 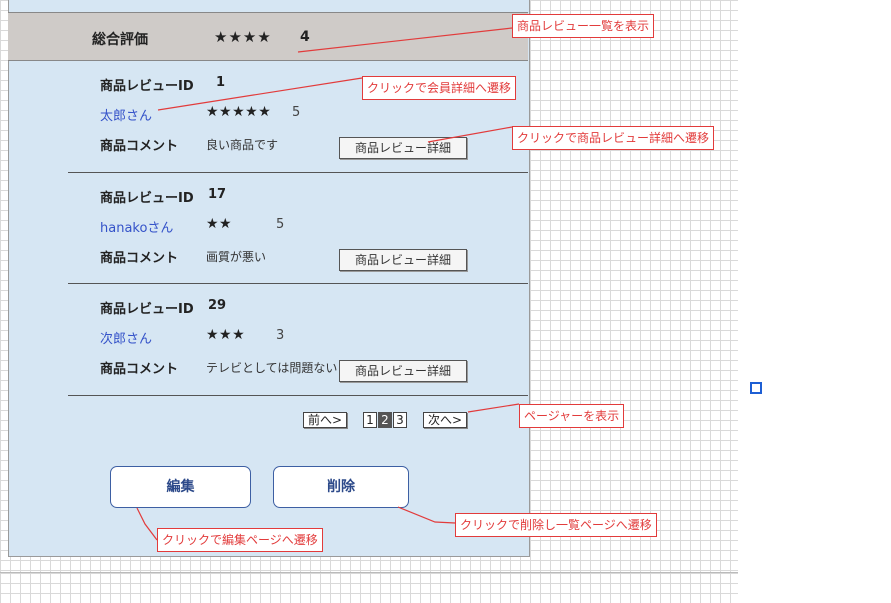 What do you see at coordinates (613, 138) in the screenshot?
I see `annotation-detail: クリックで商品レビュー詳細へ遷移` at bounding box center [613, 138].